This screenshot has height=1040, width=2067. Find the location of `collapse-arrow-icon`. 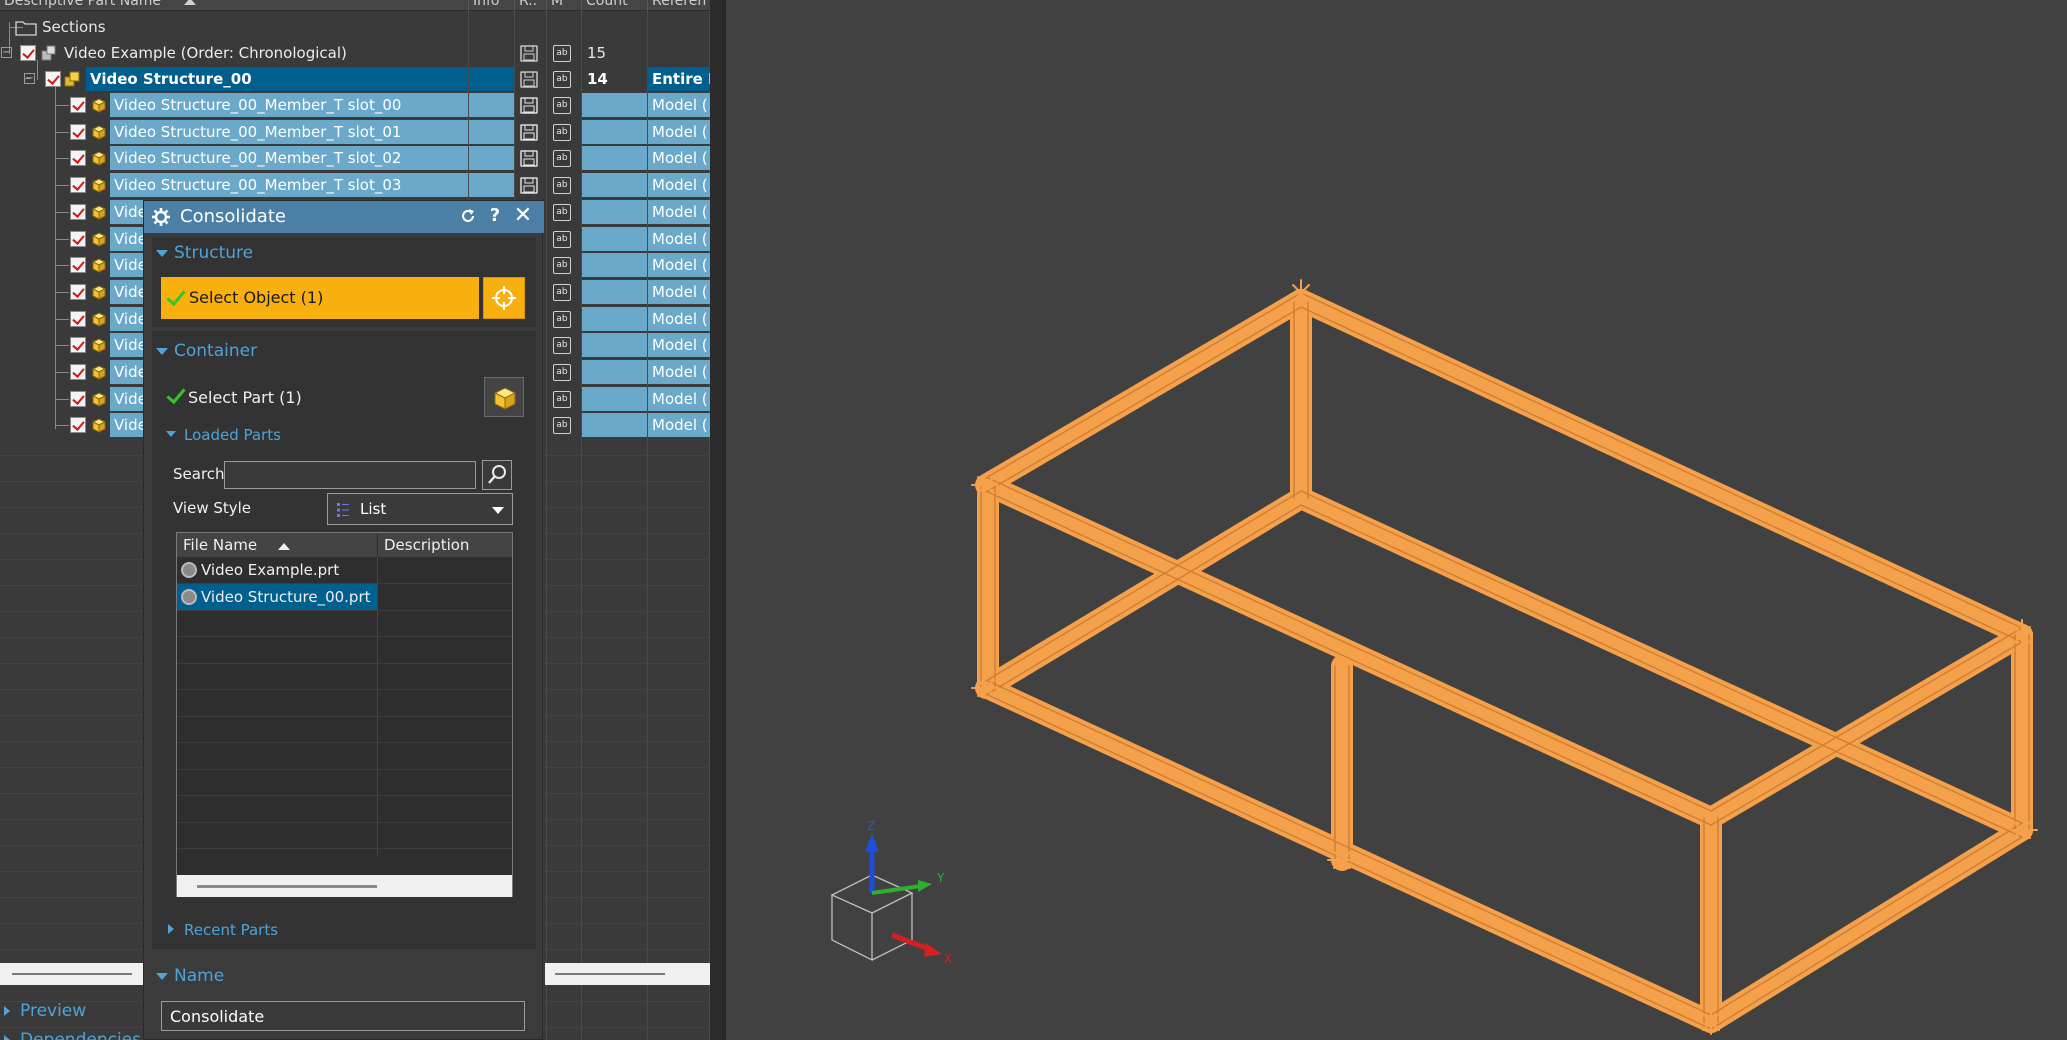

collapse-arrow-icon is located at coordinates (171, 434).